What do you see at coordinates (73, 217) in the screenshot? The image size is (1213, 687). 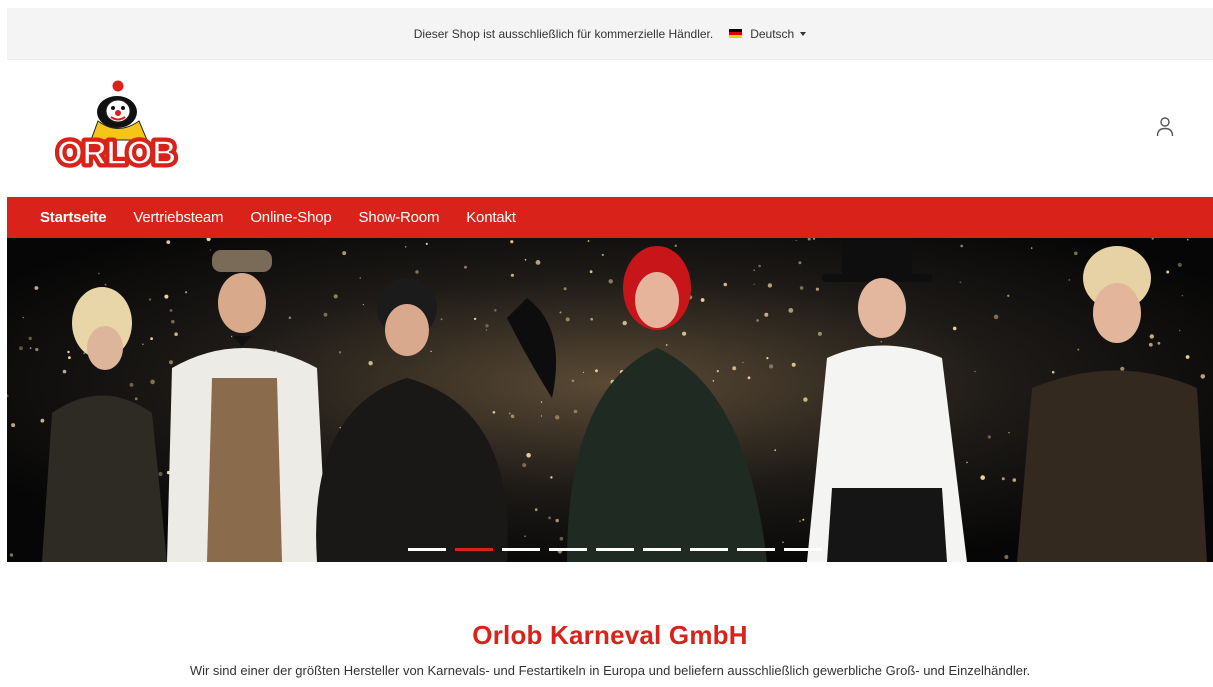 I see `nav-item-startseite: Startseite` at bounding box center [73, 217].